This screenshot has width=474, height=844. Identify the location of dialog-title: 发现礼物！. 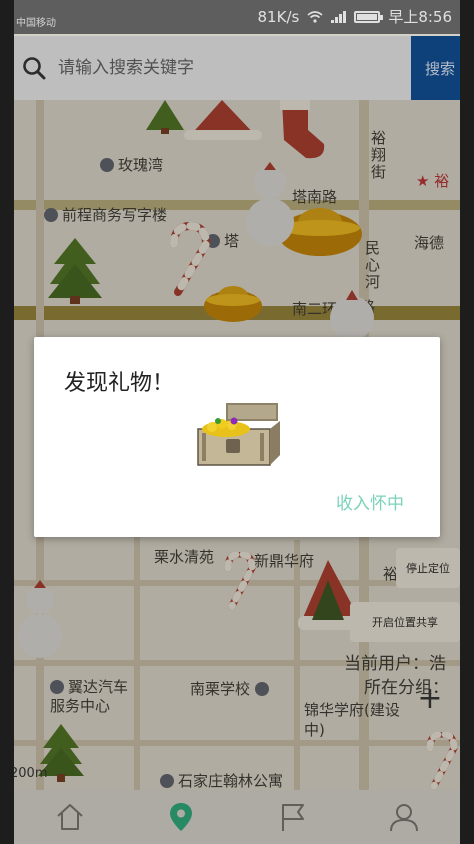
(119, 383).